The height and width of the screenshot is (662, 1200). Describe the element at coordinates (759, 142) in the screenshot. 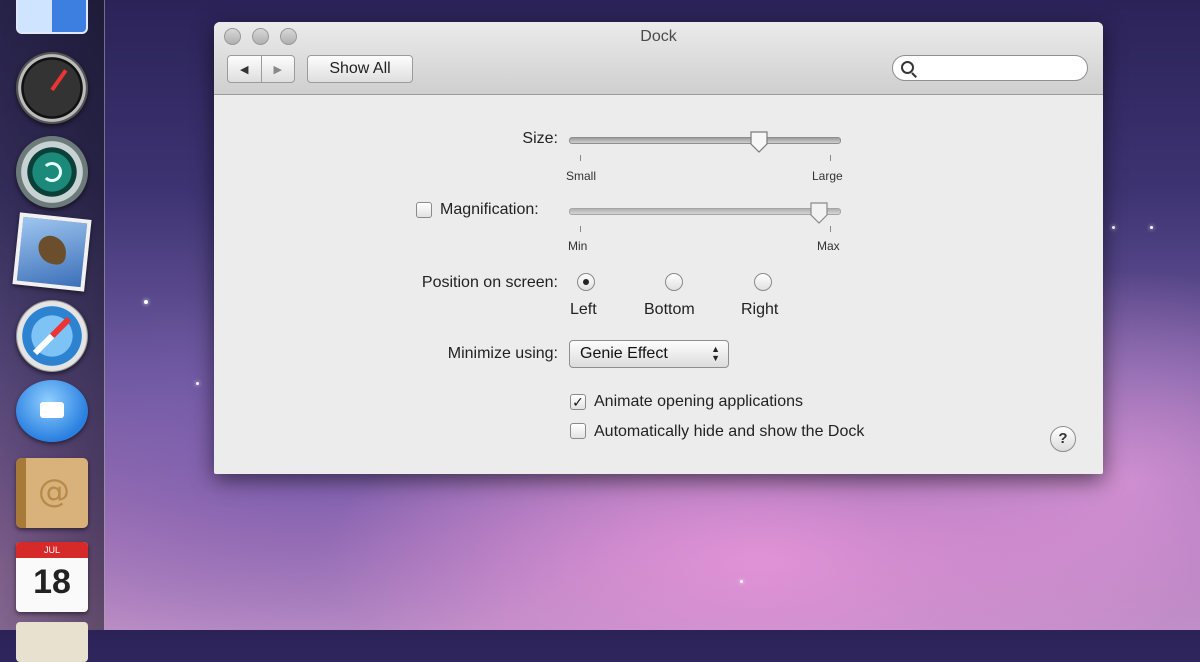

I see `size-slider-thumb` at that location.